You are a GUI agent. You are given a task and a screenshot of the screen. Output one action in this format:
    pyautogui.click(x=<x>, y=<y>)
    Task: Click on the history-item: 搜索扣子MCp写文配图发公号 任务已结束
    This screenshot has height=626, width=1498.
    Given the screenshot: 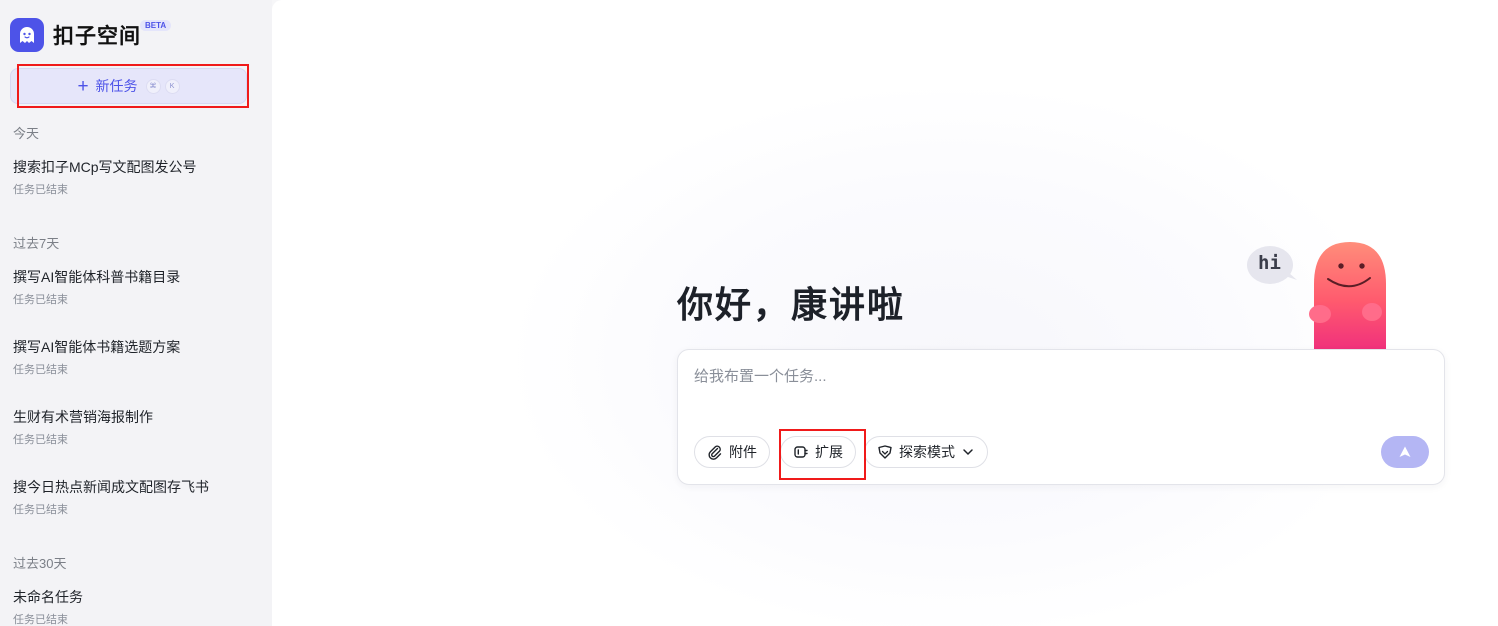 What is the action you would take?
    pyautogui.click(x=136, y=186)
    